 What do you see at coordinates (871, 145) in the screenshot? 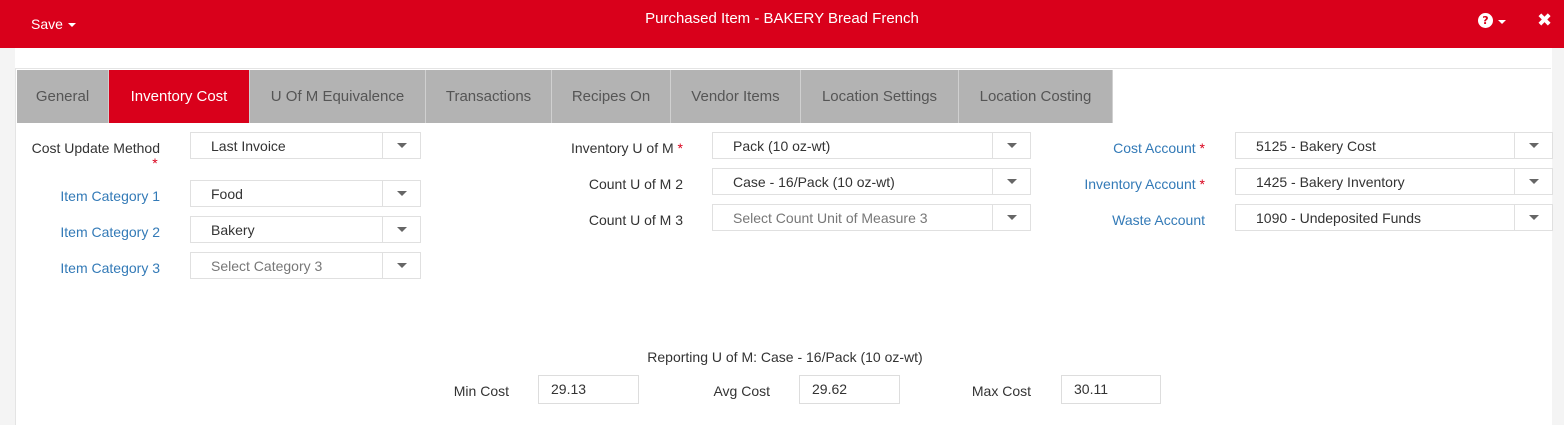
I see `inventory-uom-select: Pack (10 oz-wt)` at bounding box center [871, 145].